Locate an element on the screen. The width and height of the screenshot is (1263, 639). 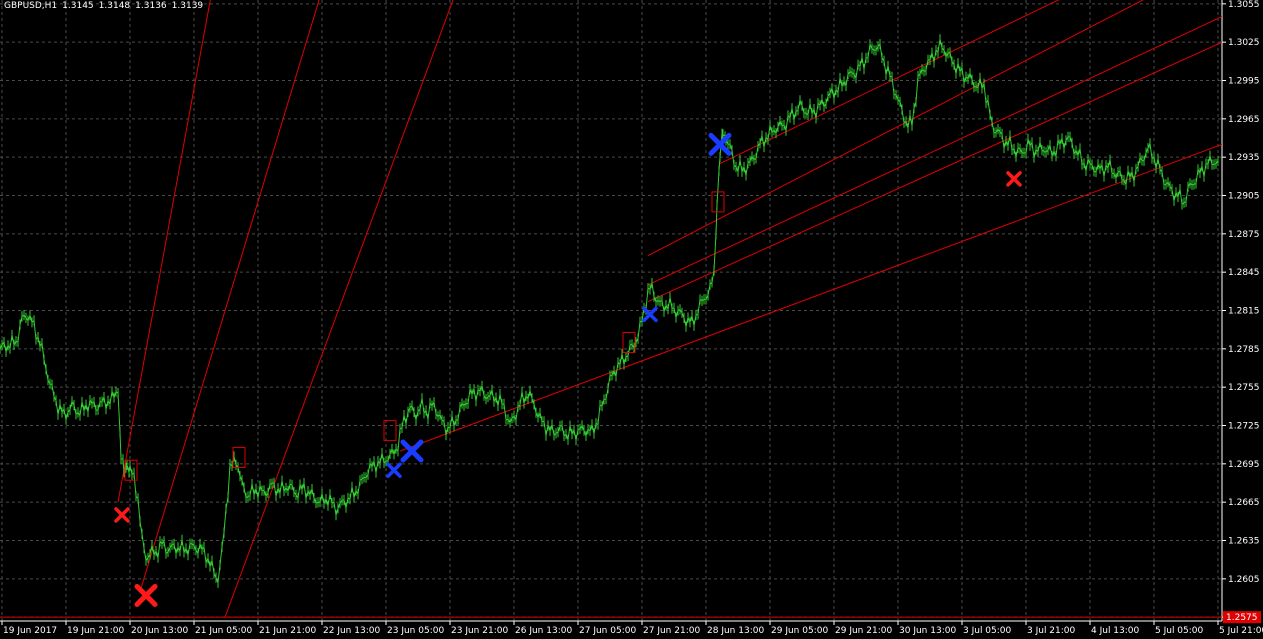
symbol-label: GBPUSD,H1 is located at coordinates (31, 6).